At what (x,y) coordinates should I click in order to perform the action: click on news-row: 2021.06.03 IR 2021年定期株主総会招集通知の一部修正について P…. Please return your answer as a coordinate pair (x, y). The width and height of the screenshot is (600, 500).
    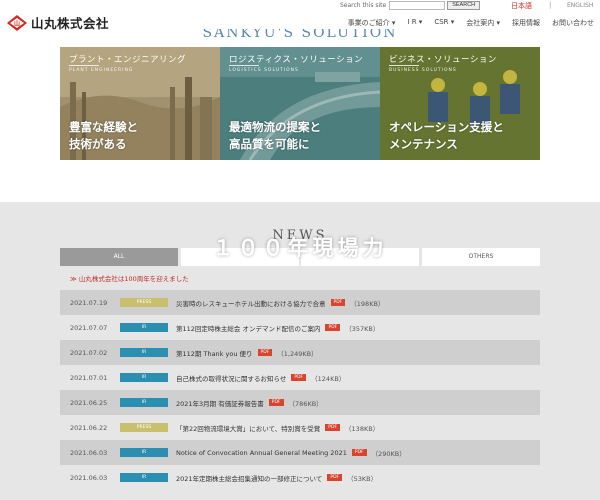
    Looking at the image, I should click on (300, 477).